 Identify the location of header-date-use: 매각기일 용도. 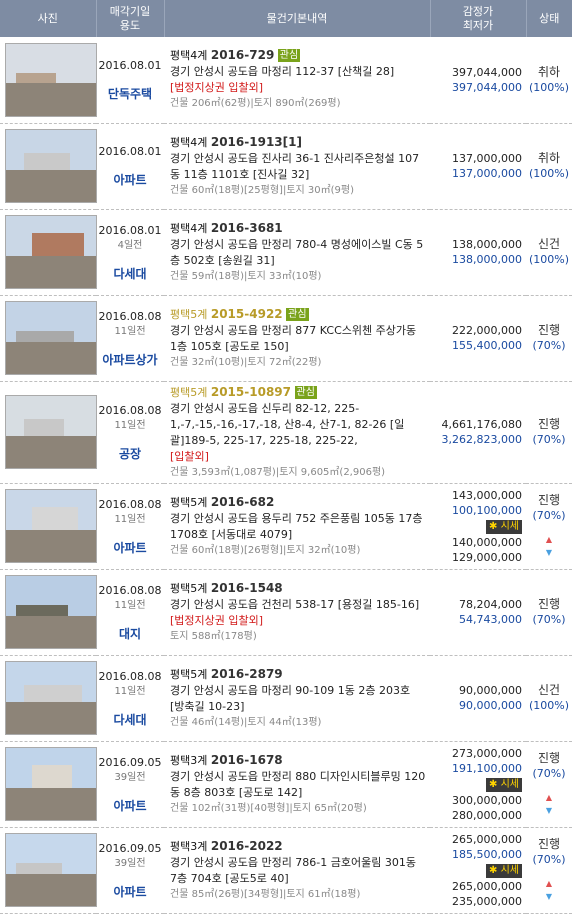
(130, 18).